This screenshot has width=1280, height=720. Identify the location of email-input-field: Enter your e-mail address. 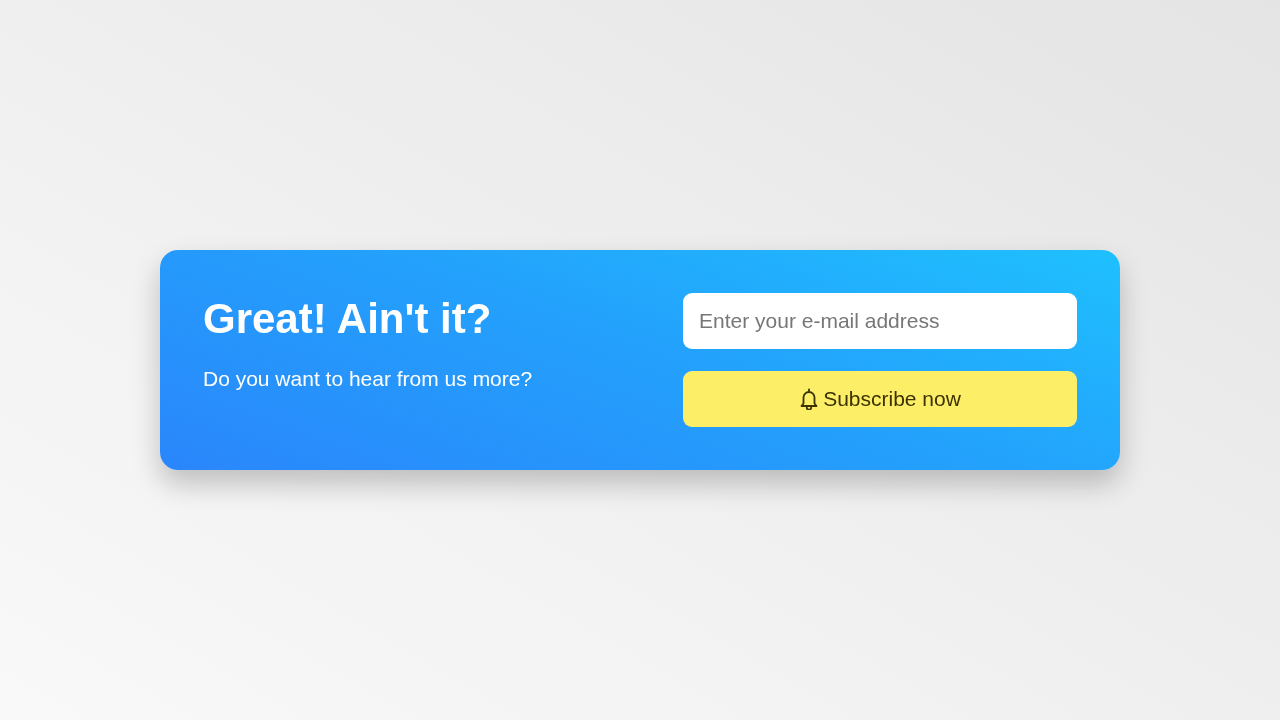
(880, 321).